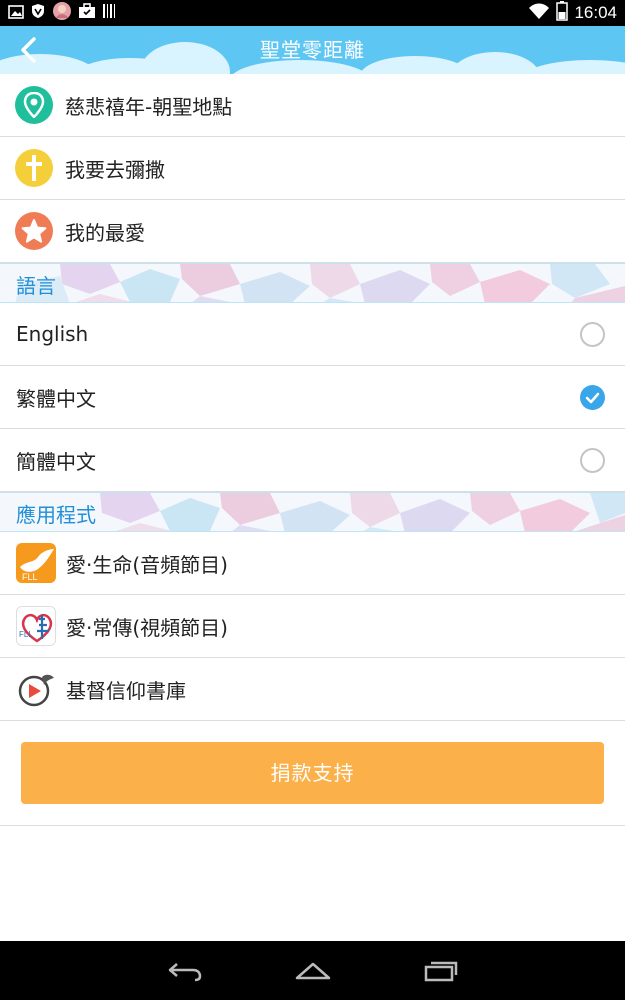  I want to click on recents-nav-icon, so click(441, 971).